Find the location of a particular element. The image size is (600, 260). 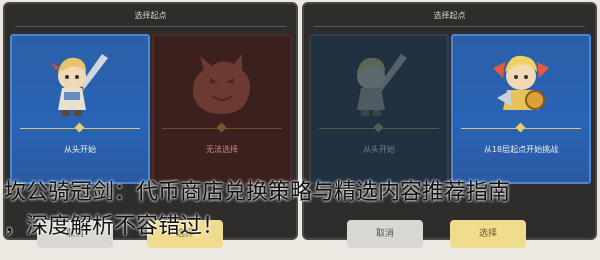

locked-start-card: 无法选择 is located at coordinates (222, 109).